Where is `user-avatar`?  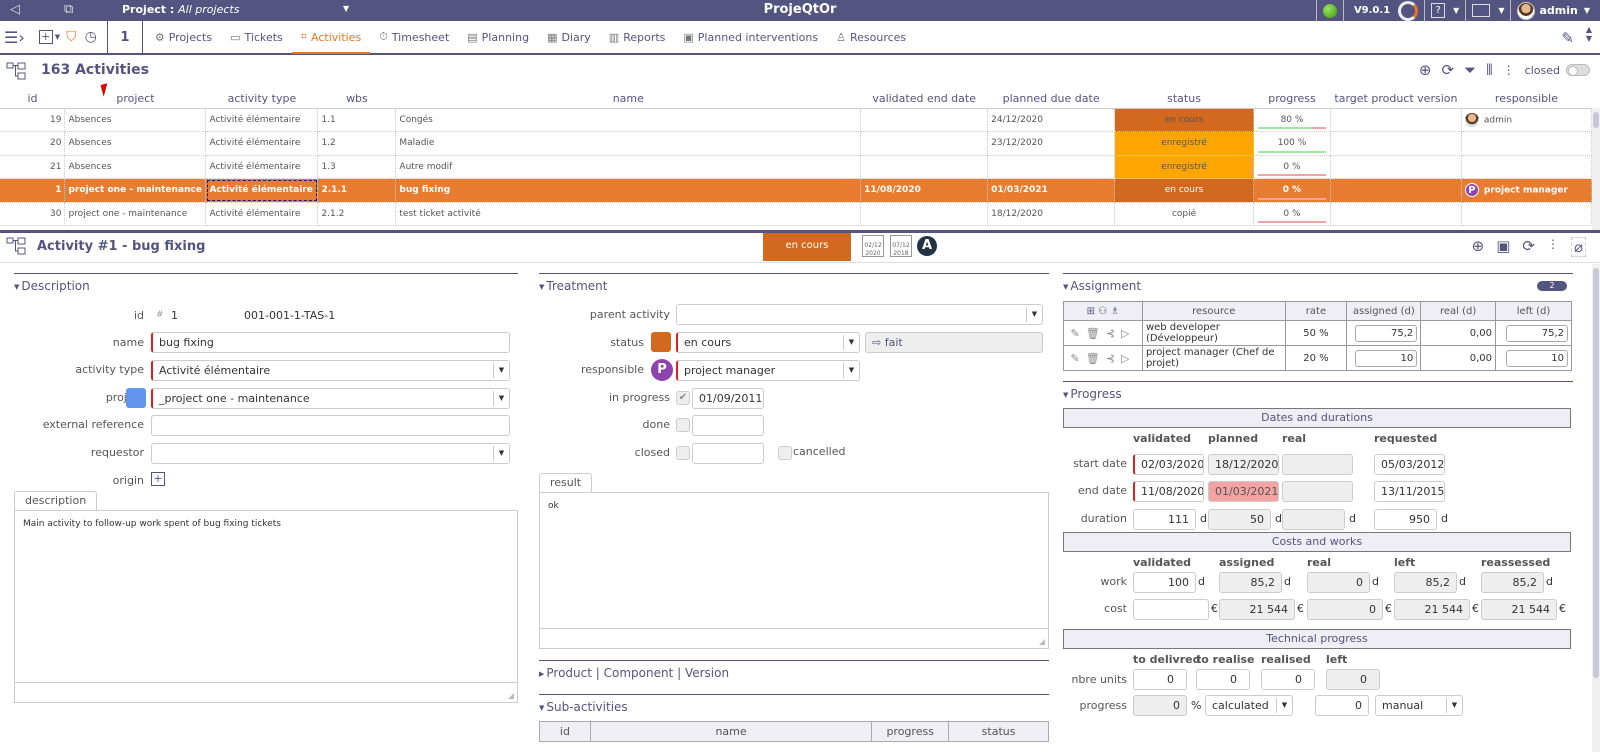
user-avatar is located at coordinates (1526, 10).